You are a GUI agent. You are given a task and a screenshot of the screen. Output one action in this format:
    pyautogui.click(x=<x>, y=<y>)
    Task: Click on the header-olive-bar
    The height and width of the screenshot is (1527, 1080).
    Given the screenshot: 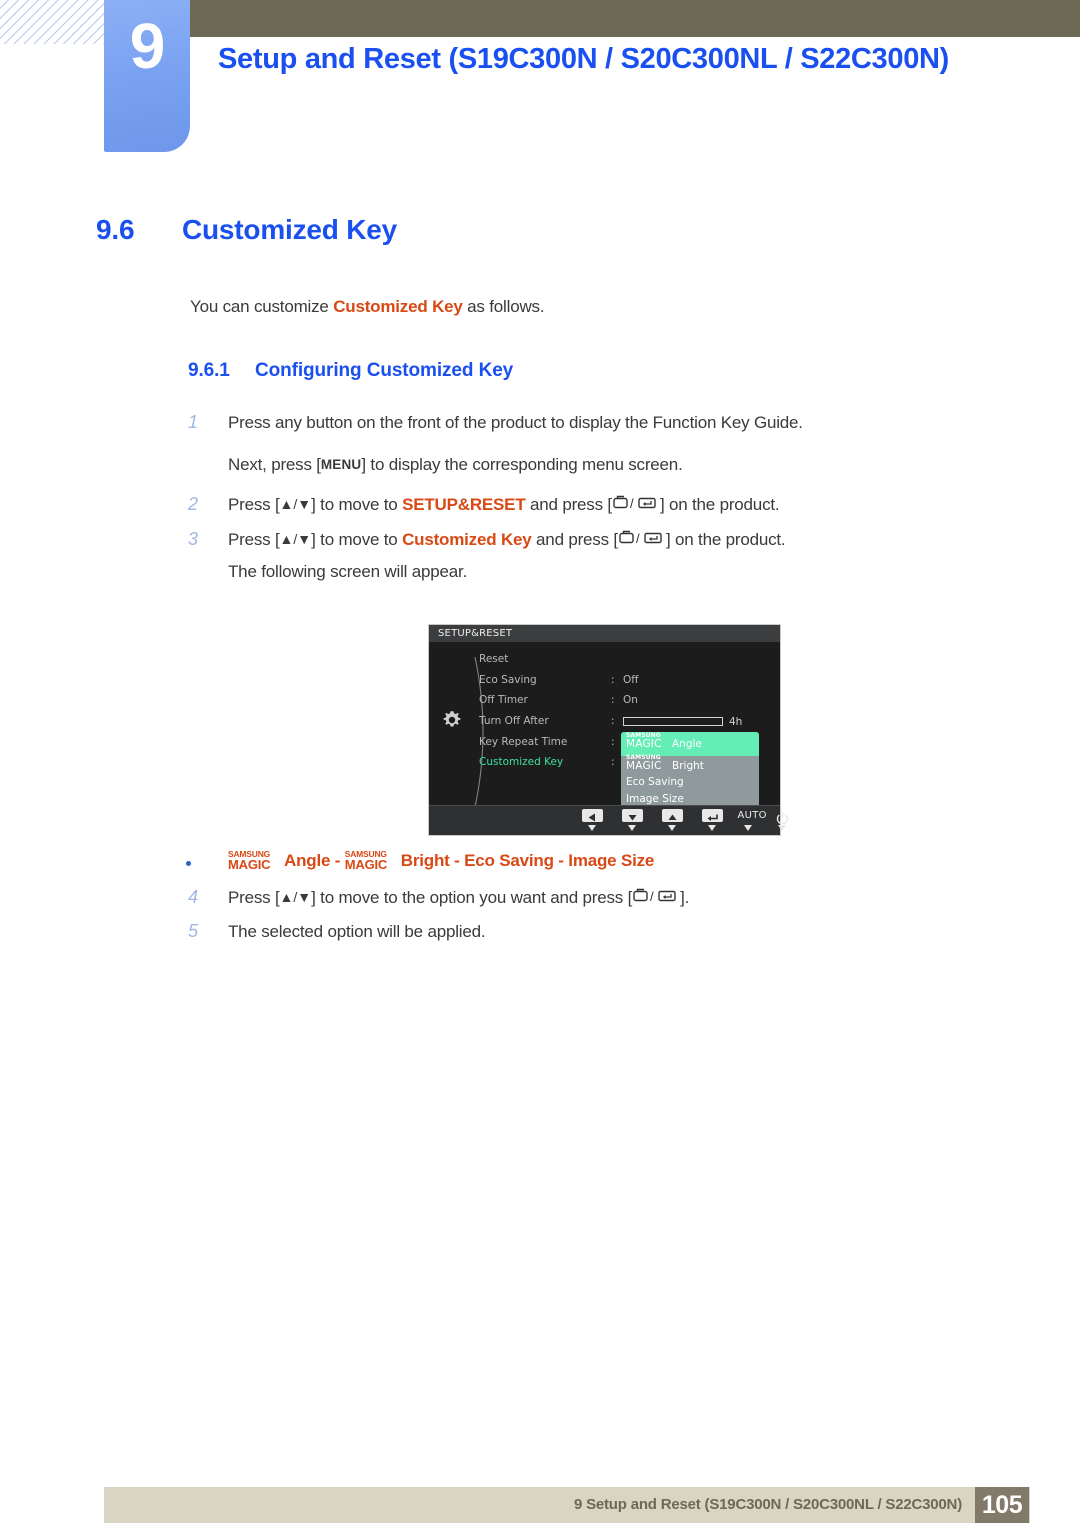 What is the action you would take?
    pyautogui.click(x=635, y=18)
    